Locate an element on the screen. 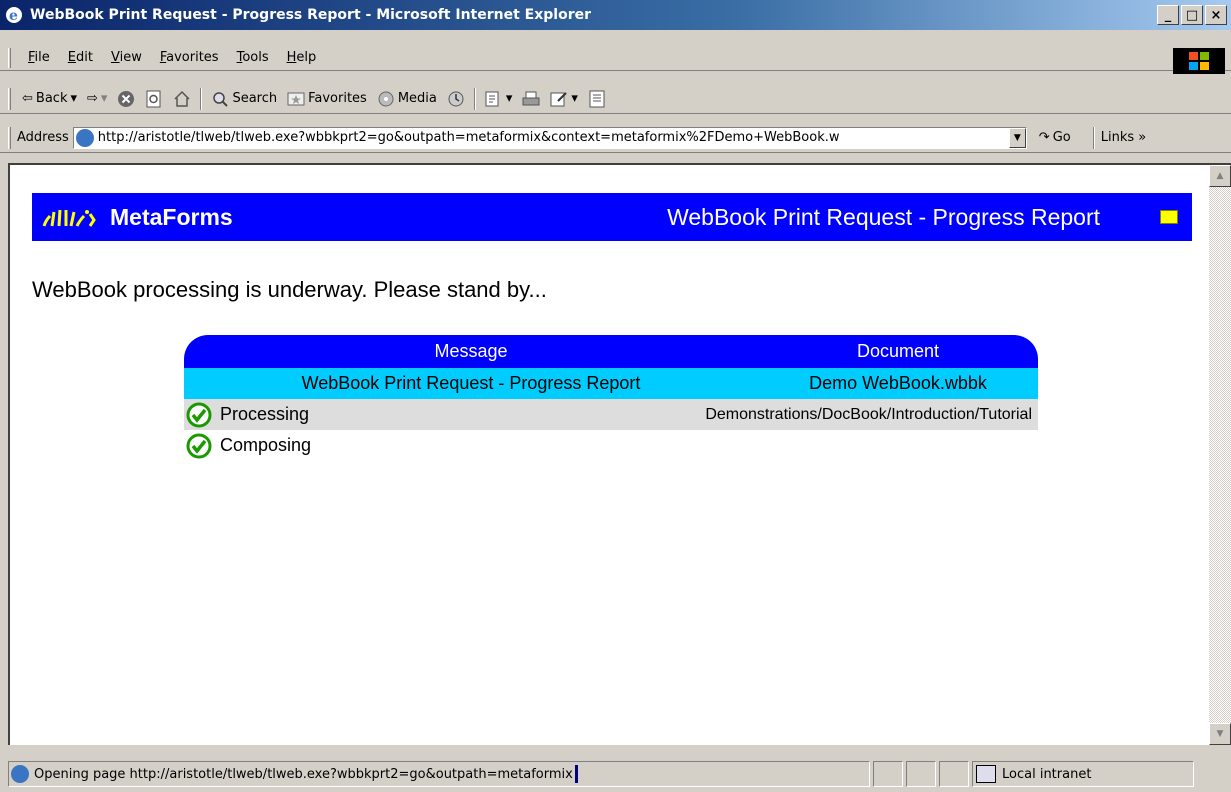 The height and width of the screenshot is (792, 1231). history-icon is located at coordinates (456, 98).